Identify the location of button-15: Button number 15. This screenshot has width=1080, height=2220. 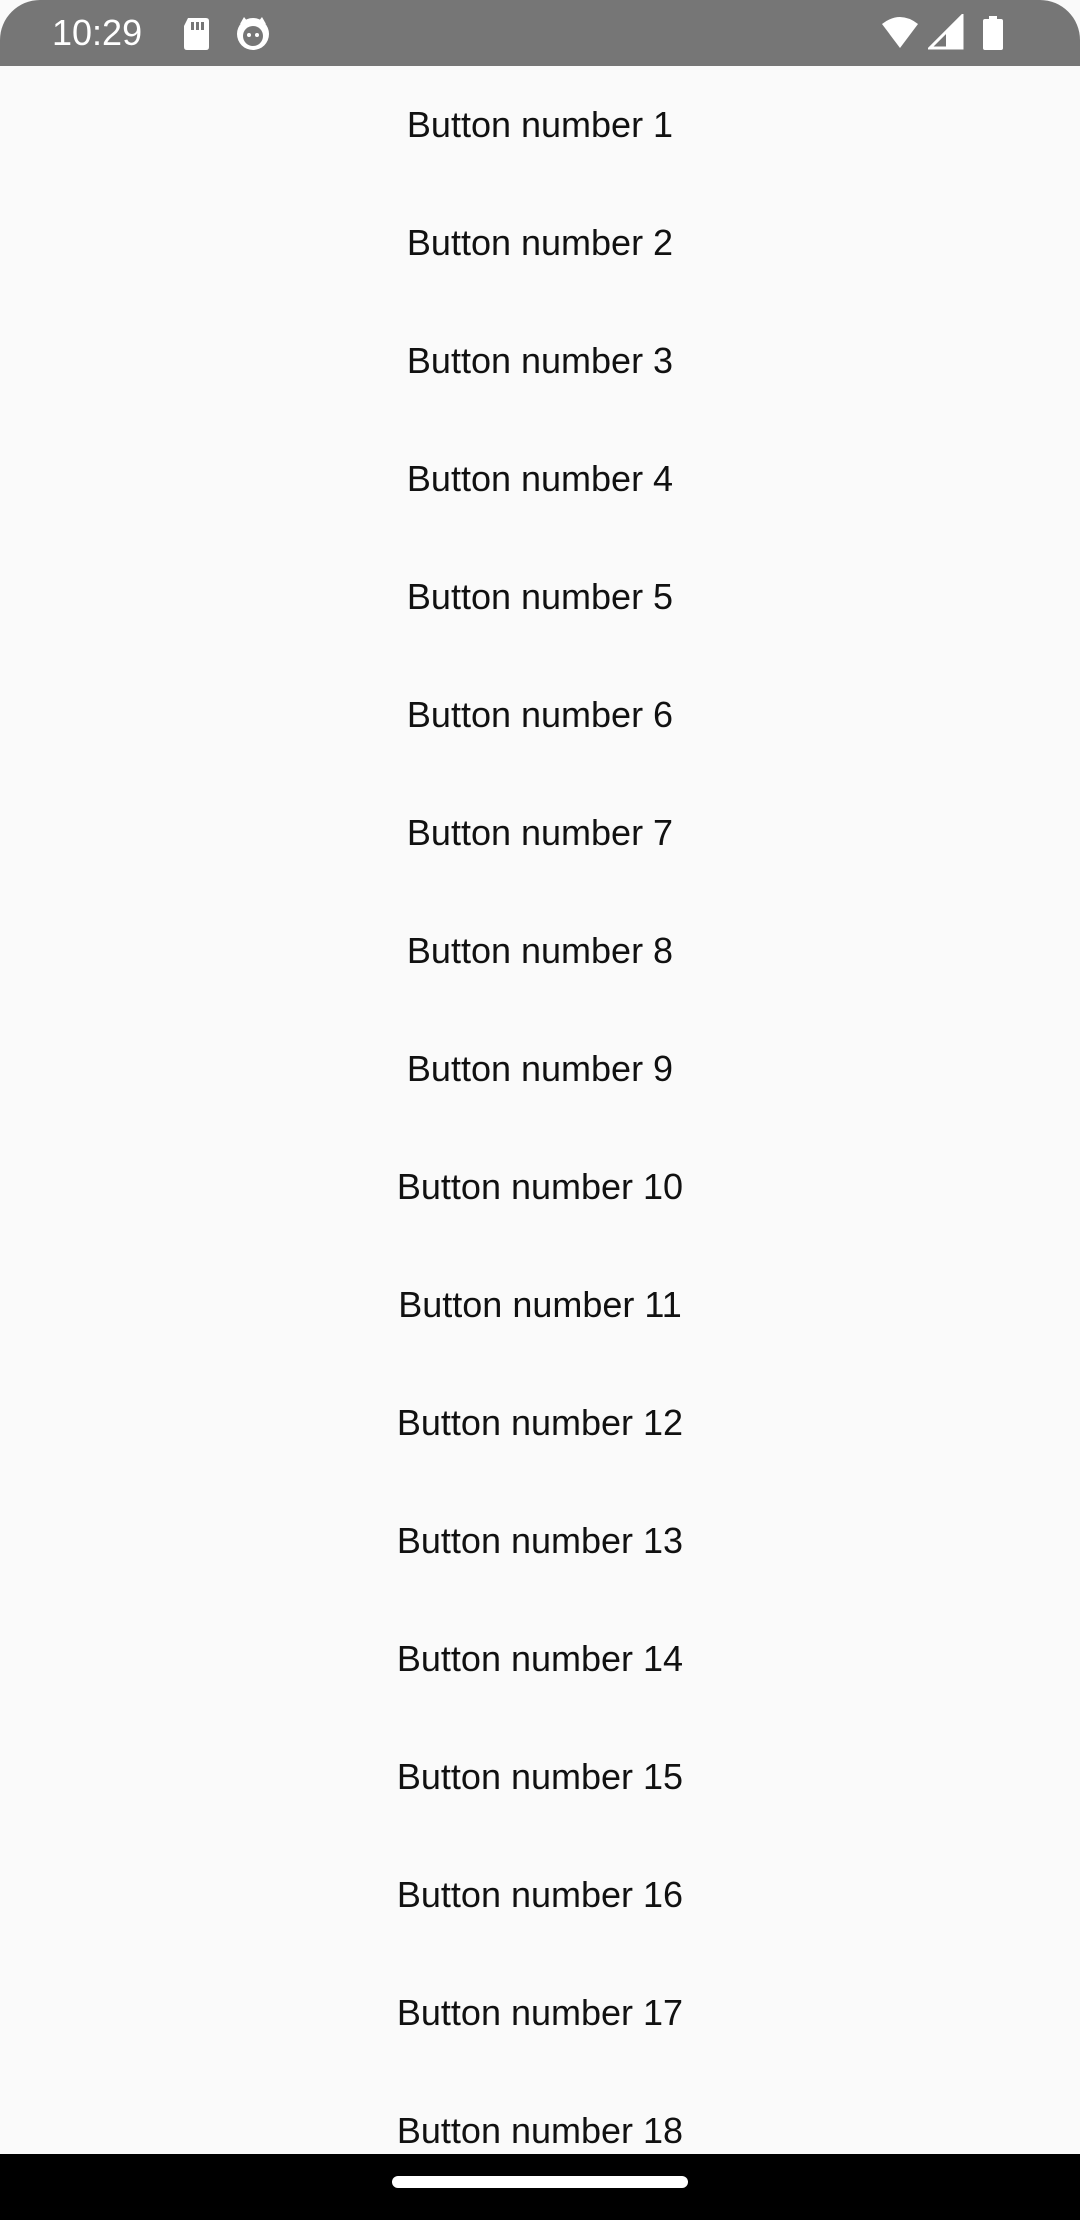
(540, 1777).